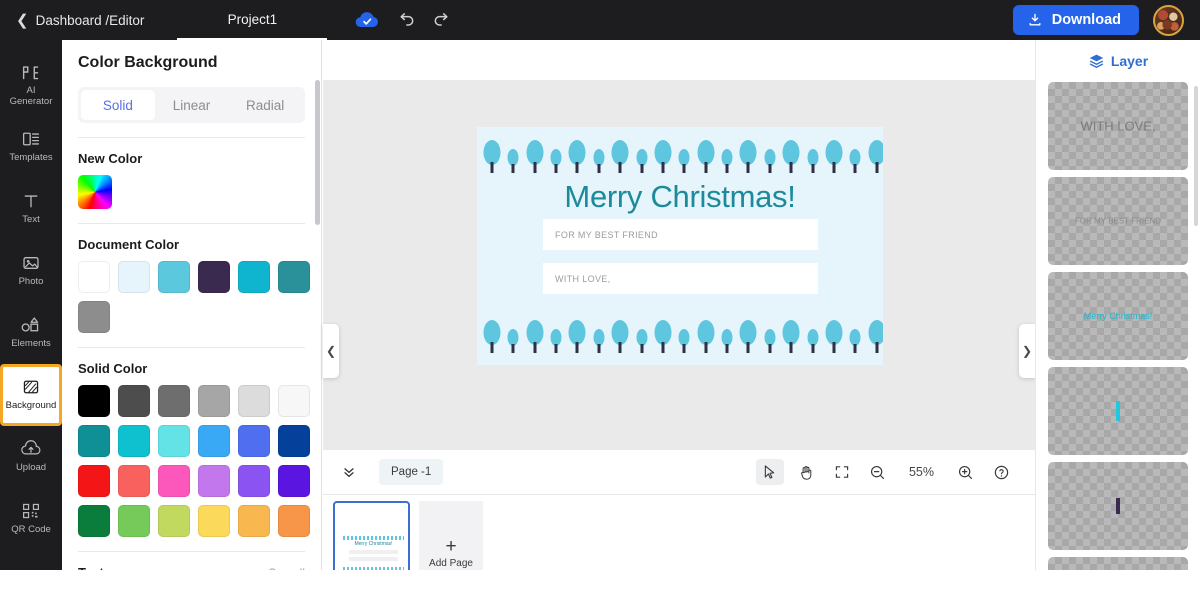  Describe the element at coordinates (31, 447) in the screenshot. I see `upload-cloud-icon` at that location.